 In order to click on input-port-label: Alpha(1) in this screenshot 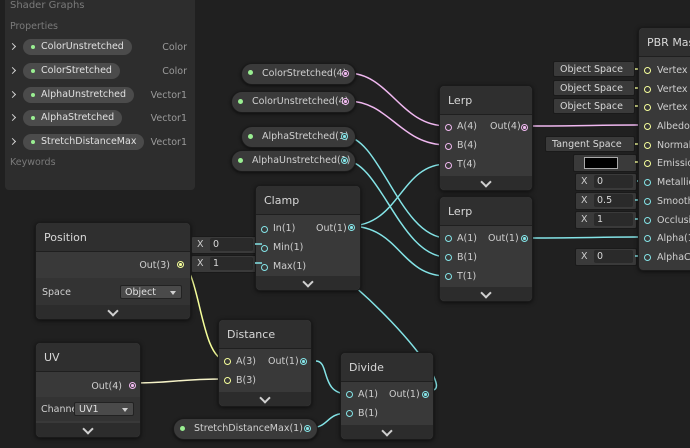, I will do `click(673, 238)`.